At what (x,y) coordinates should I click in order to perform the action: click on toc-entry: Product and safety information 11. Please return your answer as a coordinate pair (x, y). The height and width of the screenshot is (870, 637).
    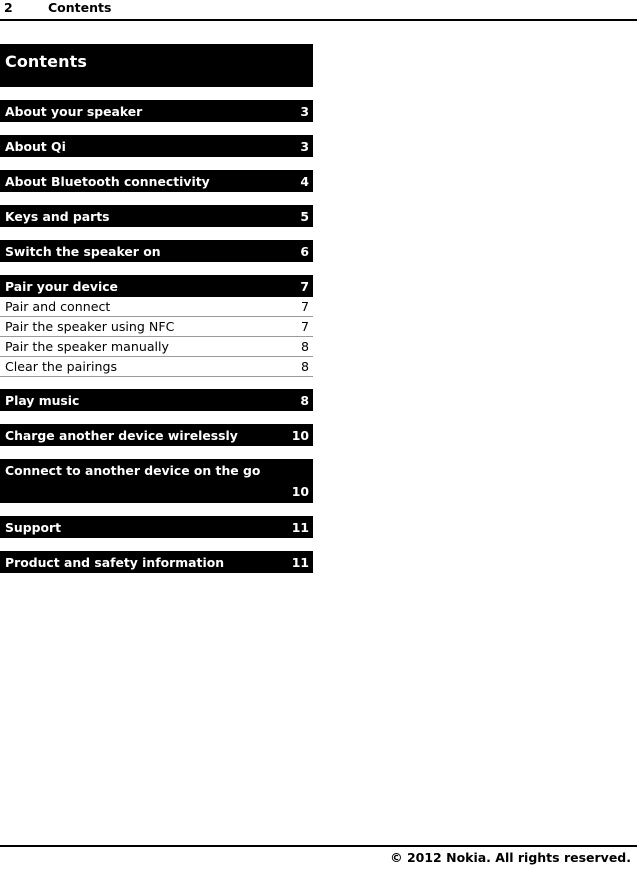
    Looking at the image, I should click on (156, 562).